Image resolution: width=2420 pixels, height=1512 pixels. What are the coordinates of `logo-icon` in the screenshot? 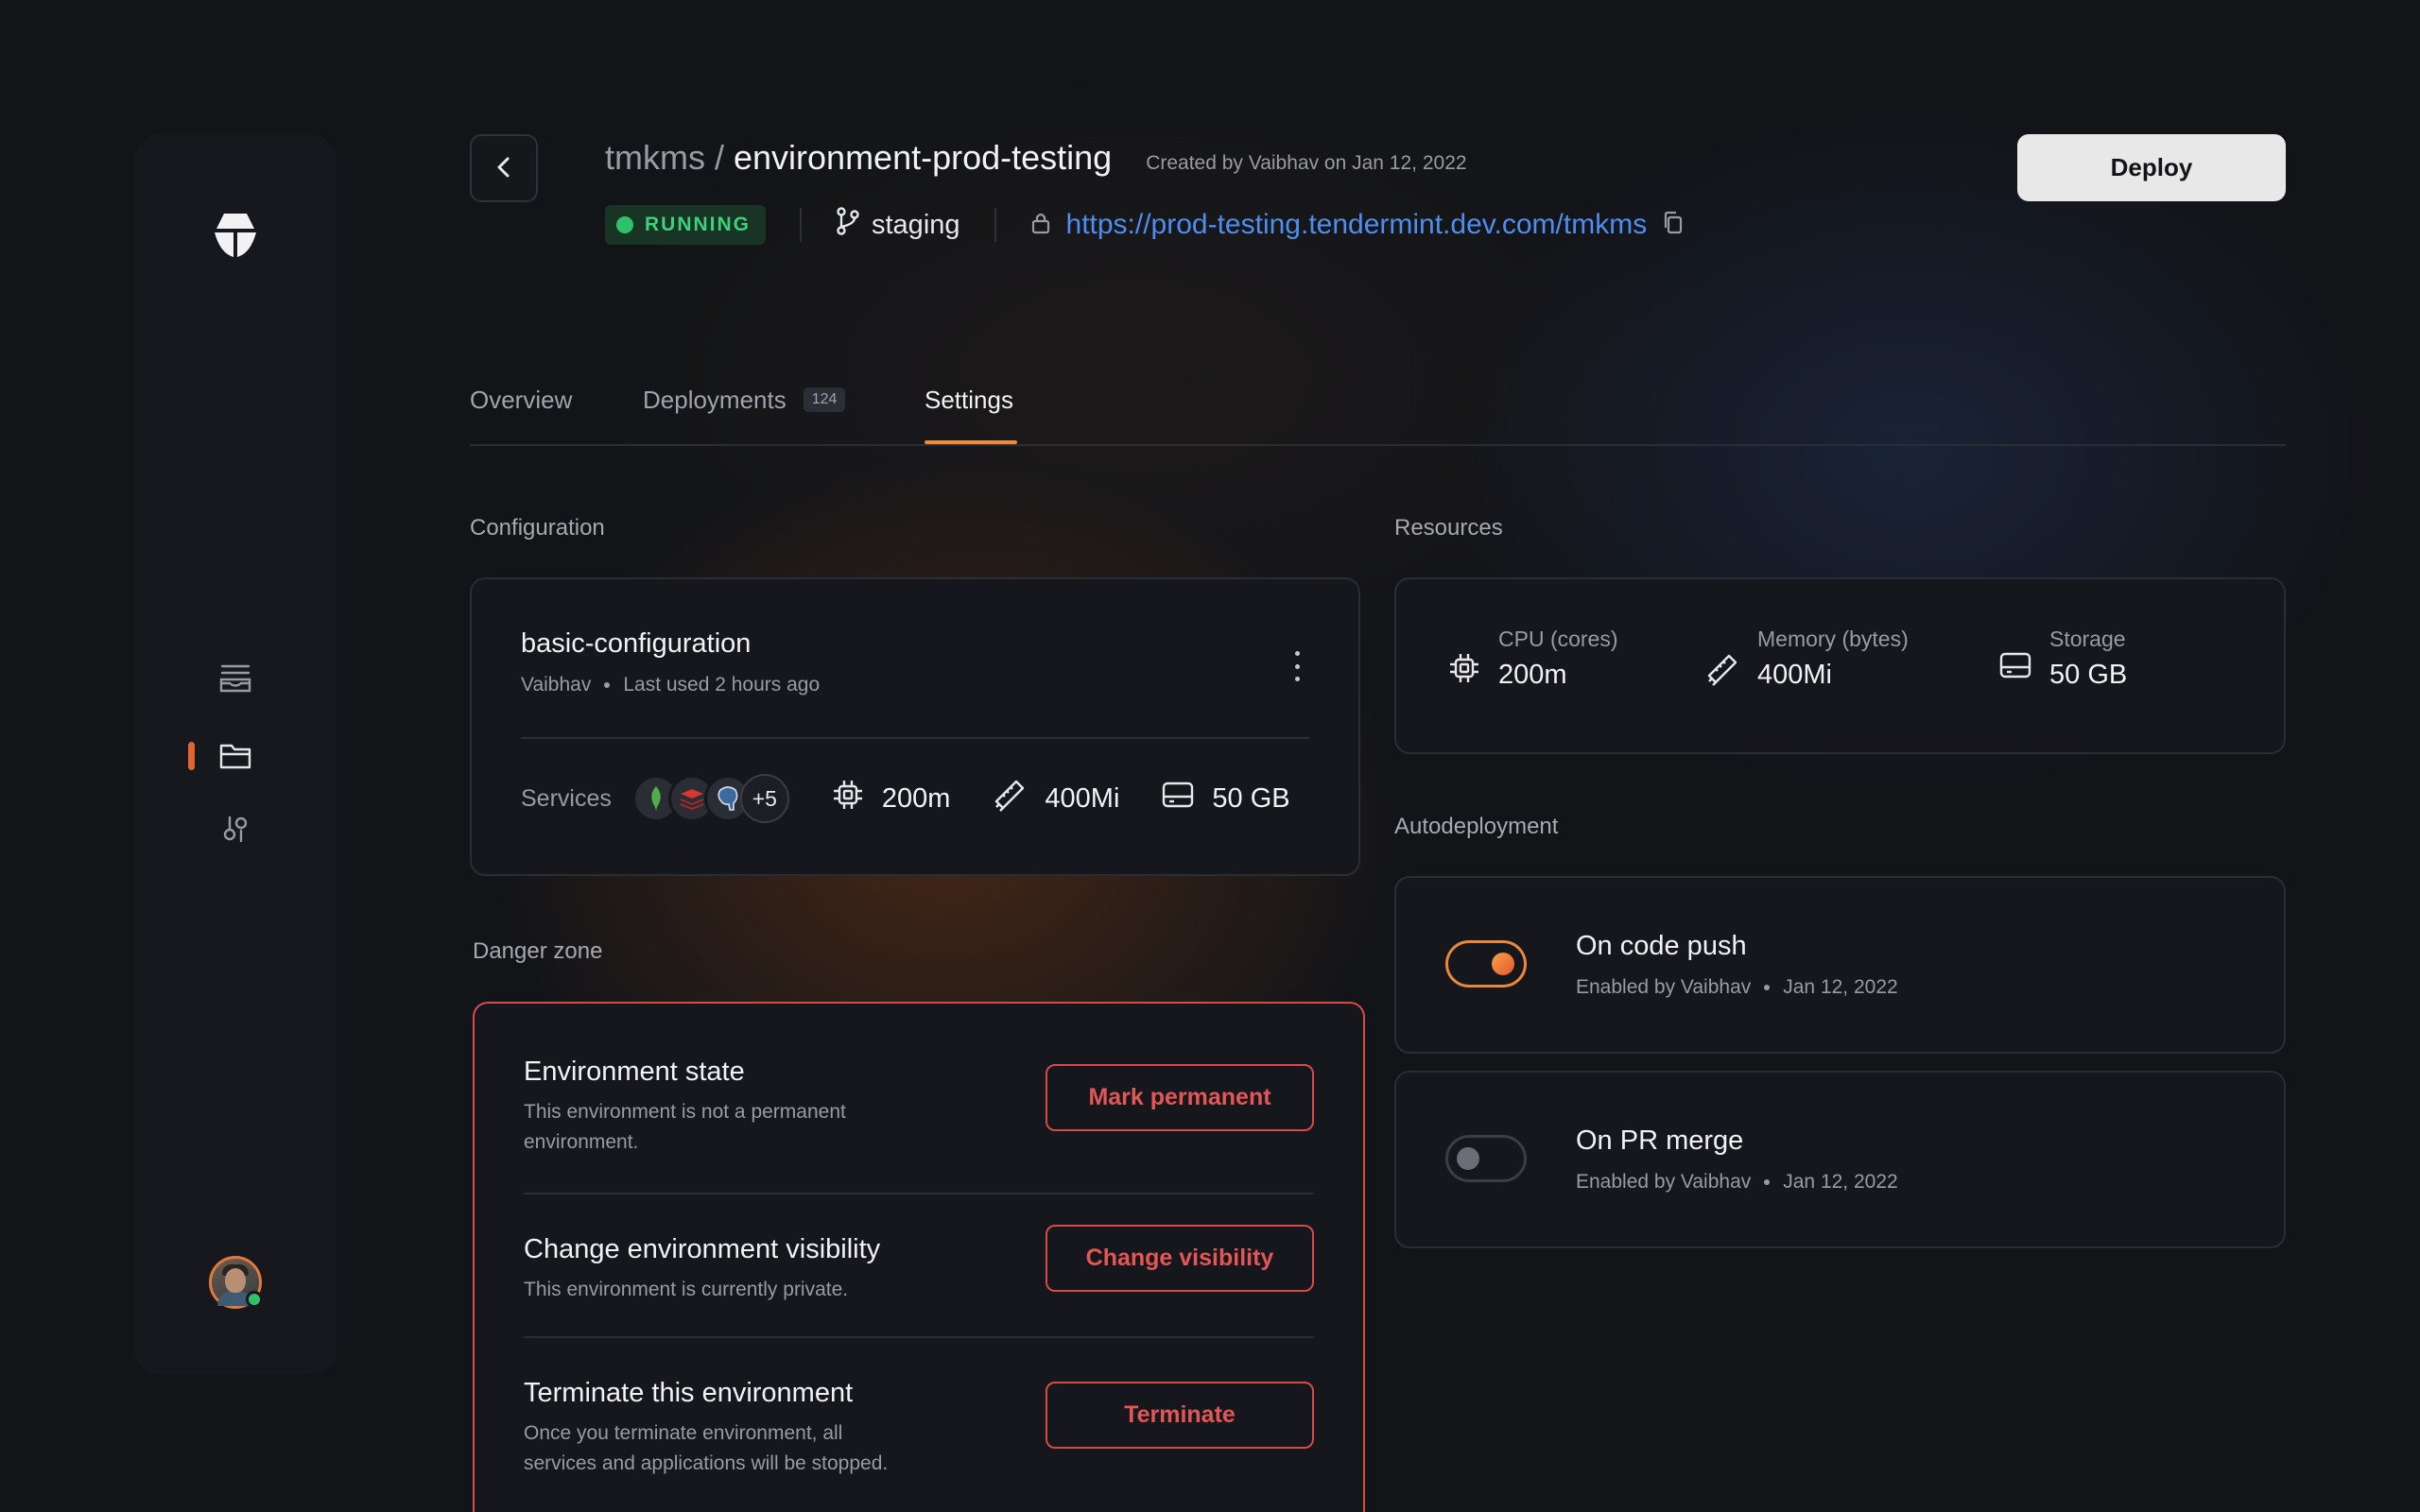 It's located at (235, 234).